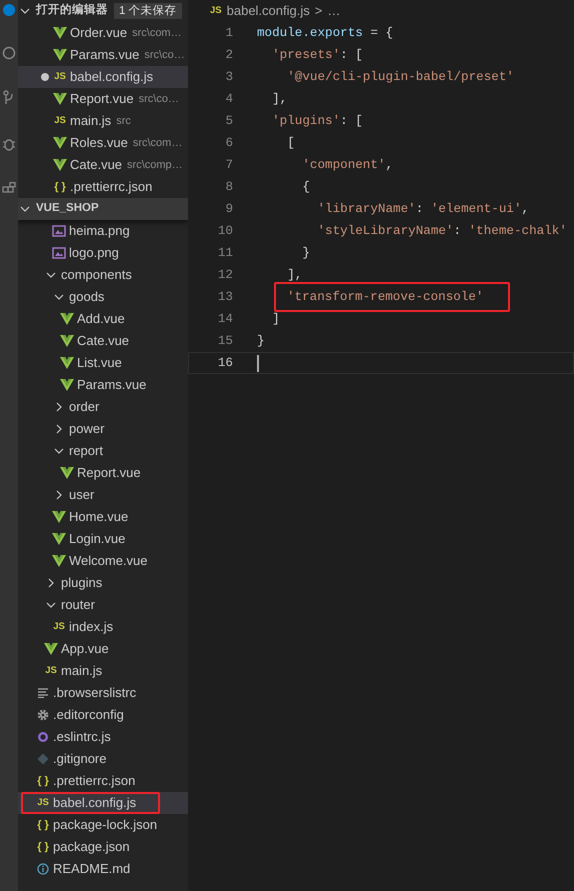  What do you see at coordinates (111, 385) in the screenshot?
I see `file-name: Params.vue` at bounding box center [111, 385].